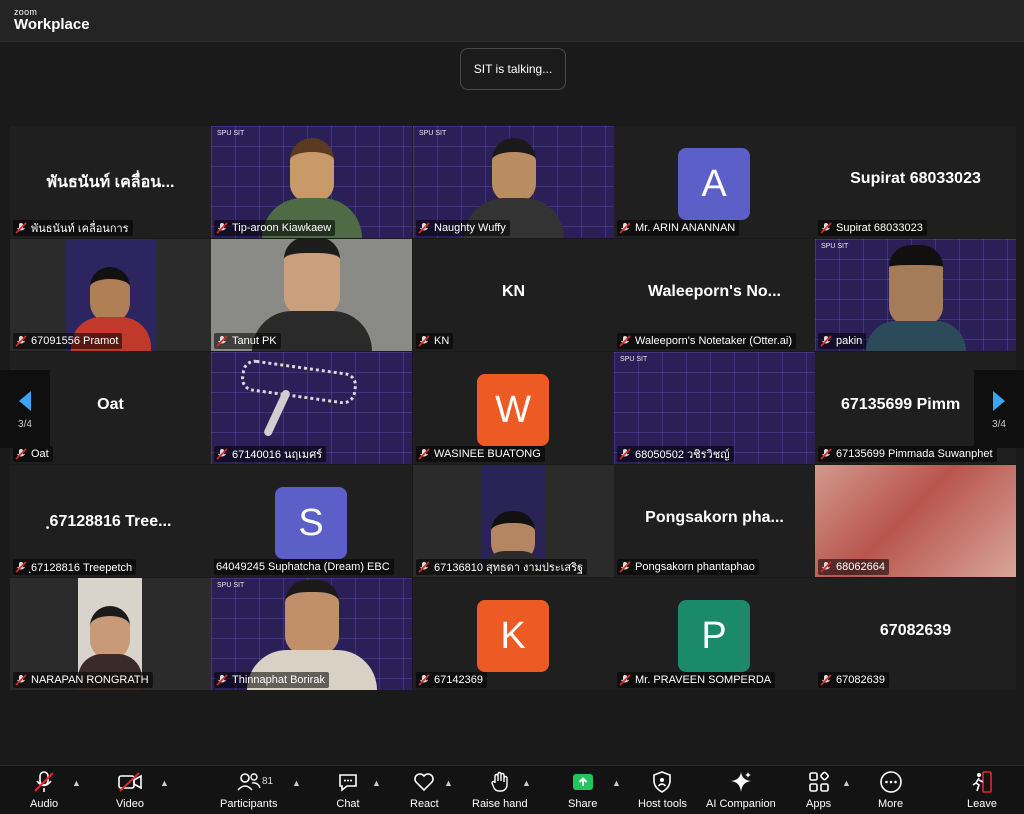  Describe the element at coordinates (80, 229) in the screenshot. I see `participant-name: พันธนันท์ เคลื่อนการ` at that location.